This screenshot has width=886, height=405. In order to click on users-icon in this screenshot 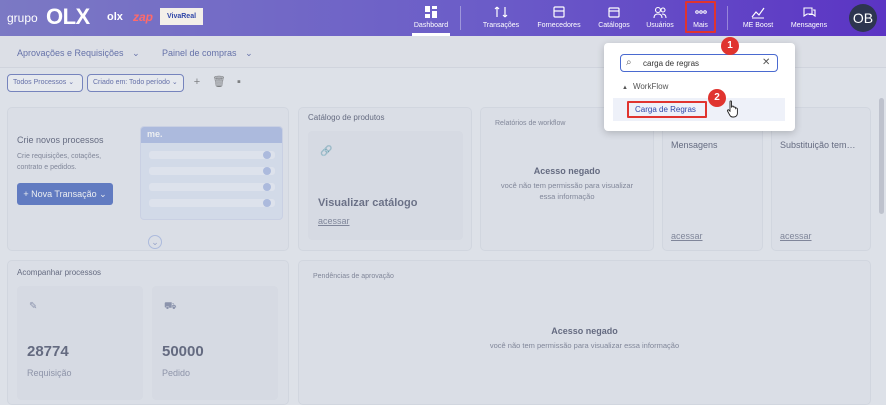, I will do `click(660, 12)`.